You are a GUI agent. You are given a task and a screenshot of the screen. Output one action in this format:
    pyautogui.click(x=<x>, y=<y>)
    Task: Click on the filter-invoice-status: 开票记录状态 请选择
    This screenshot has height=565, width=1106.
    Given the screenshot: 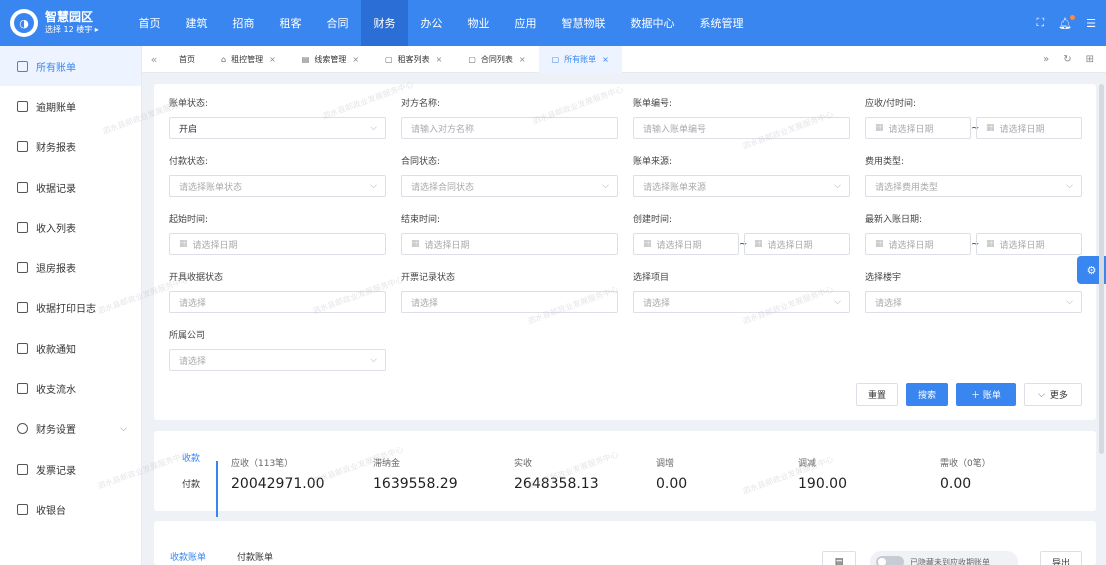 What is the action you would take?
    pyautogui.click(x=509, y=291)
    